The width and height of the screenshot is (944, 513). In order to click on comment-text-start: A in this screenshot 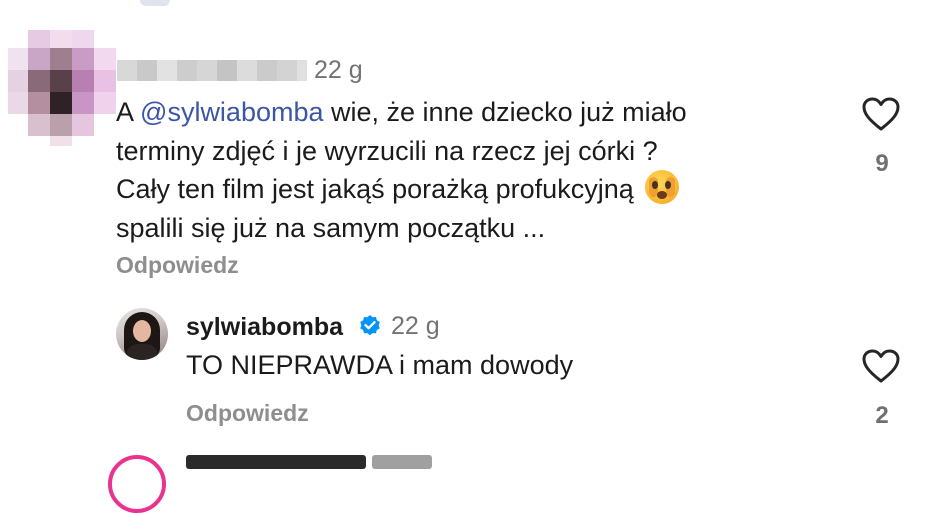, I will do `click(128, 112)`.